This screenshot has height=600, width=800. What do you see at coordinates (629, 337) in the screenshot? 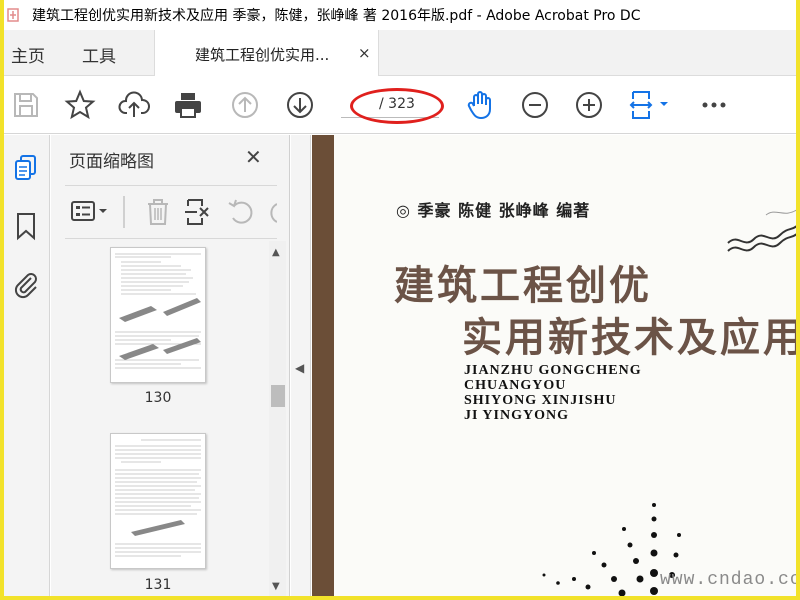
I see `document-title-line2: 实用新技术及应用` at bounding box center [629, 337].